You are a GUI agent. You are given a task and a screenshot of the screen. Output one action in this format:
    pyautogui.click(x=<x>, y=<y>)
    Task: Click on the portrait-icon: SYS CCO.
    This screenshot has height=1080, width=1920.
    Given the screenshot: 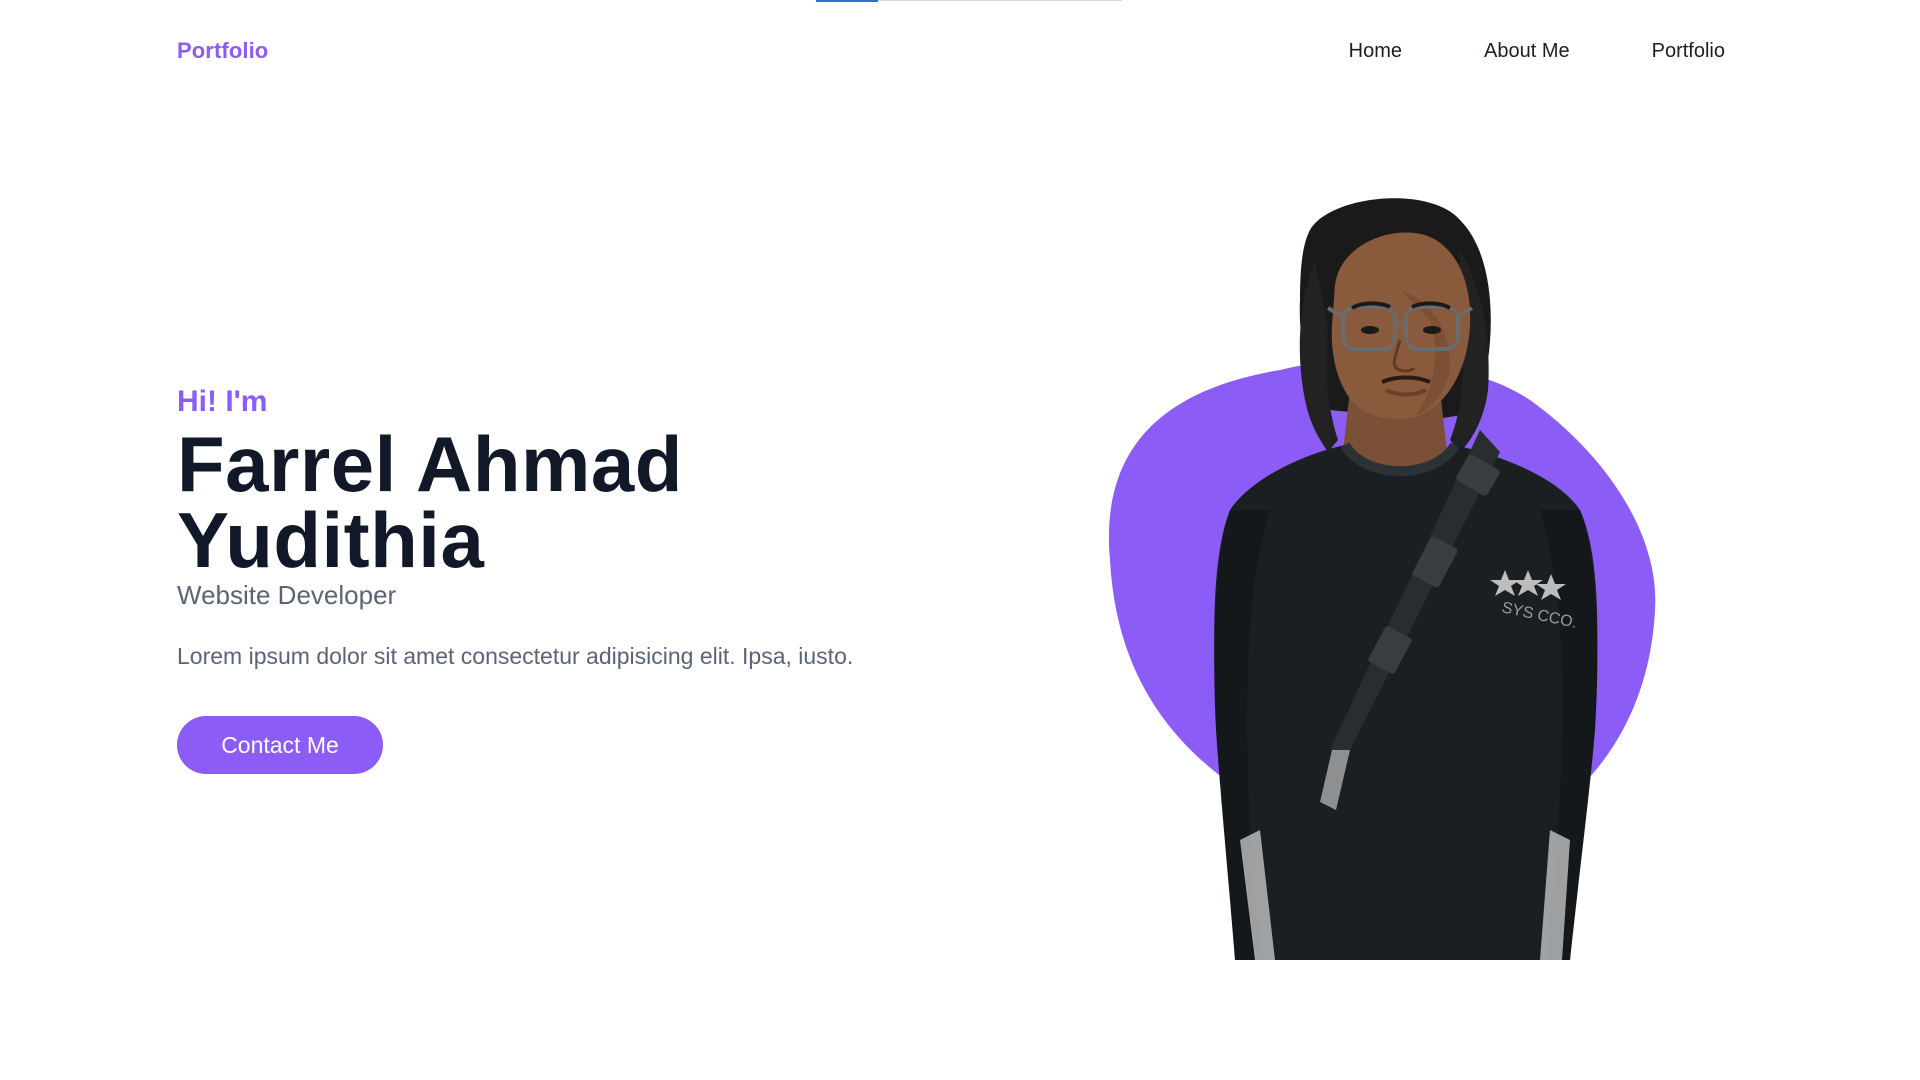 What is the action you would take?
    pyautogui.click(x=1406, y=579)
    